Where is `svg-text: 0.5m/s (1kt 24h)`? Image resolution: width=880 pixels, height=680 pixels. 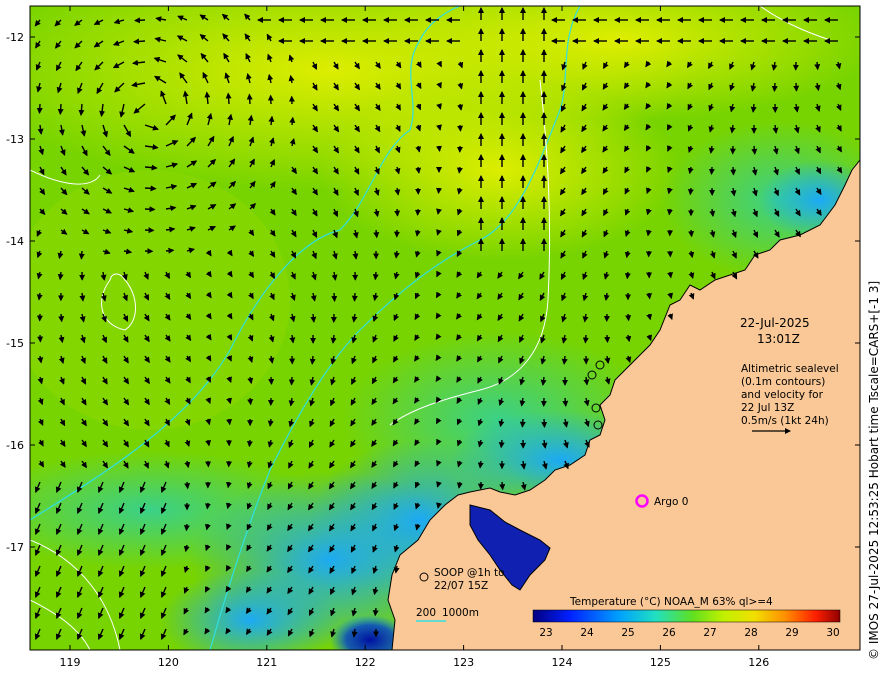
svg-text: 0.5m/s (1kt 24h) is located at coordinates (785, 421).